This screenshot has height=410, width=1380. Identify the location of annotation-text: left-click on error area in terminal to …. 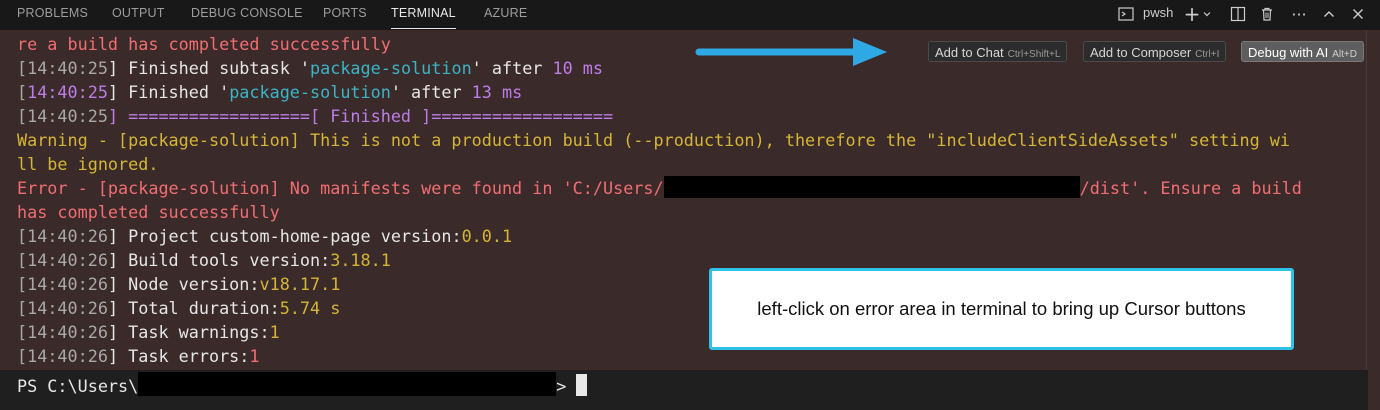
(1001, 308).